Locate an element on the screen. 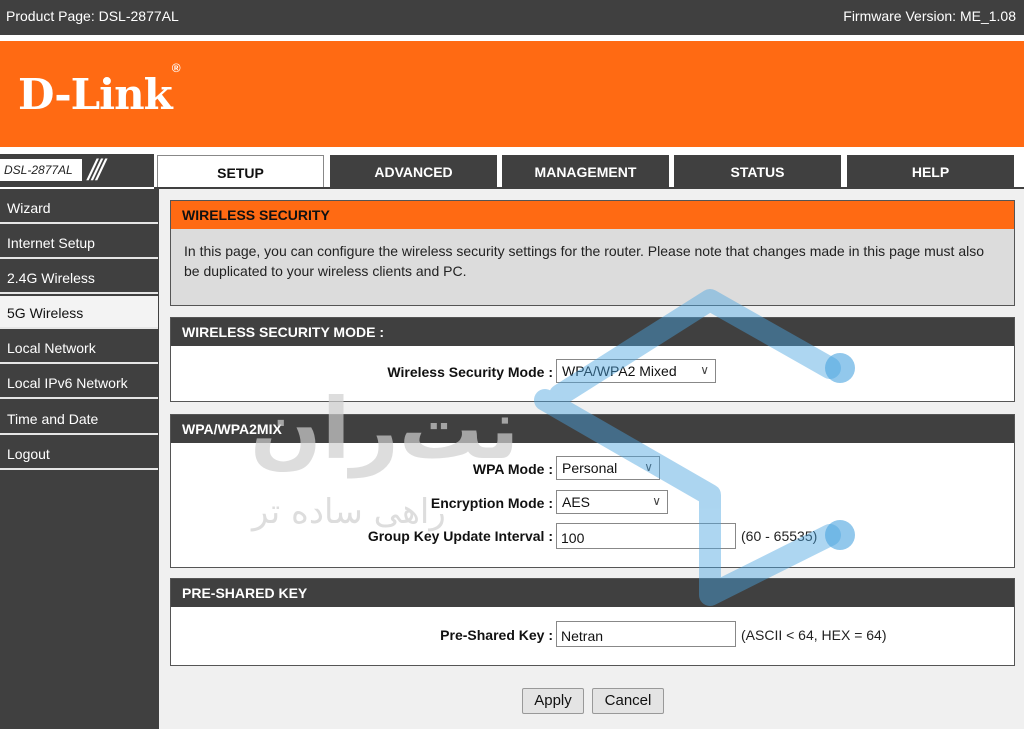  security-mode-label: Wireless Security Mode : is located at coordinates (470, 372).